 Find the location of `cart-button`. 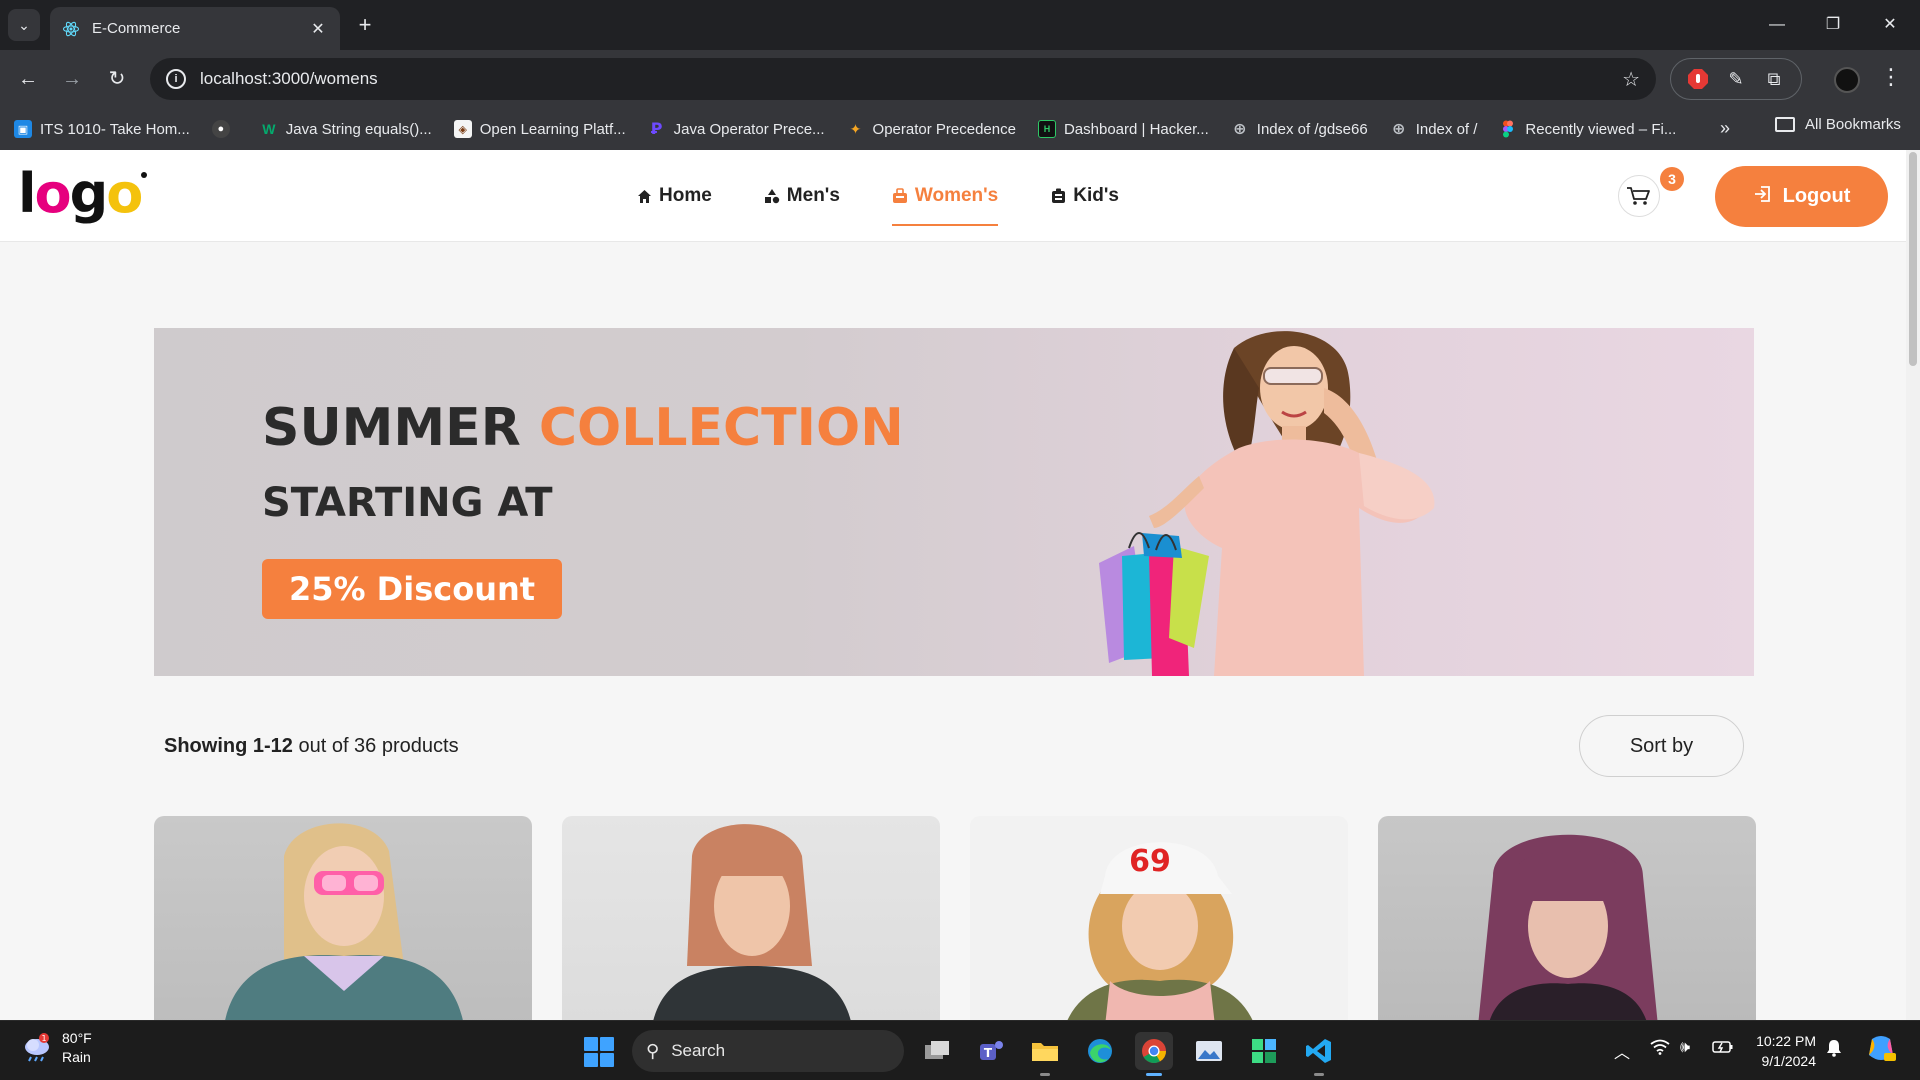

cart-button is located at coordinates (1639, 196).